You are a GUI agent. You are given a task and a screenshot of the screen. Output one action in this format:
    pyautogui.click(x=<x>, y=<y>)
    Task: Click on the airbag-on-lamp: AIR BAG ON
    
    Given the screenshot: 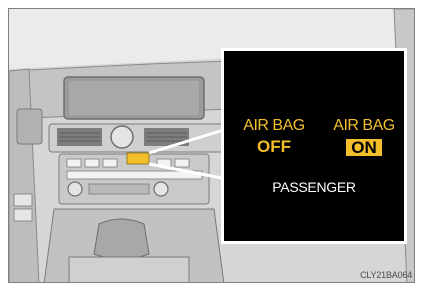 What is the action you would take?
    pyautogui.click(x=364, y=137)
    